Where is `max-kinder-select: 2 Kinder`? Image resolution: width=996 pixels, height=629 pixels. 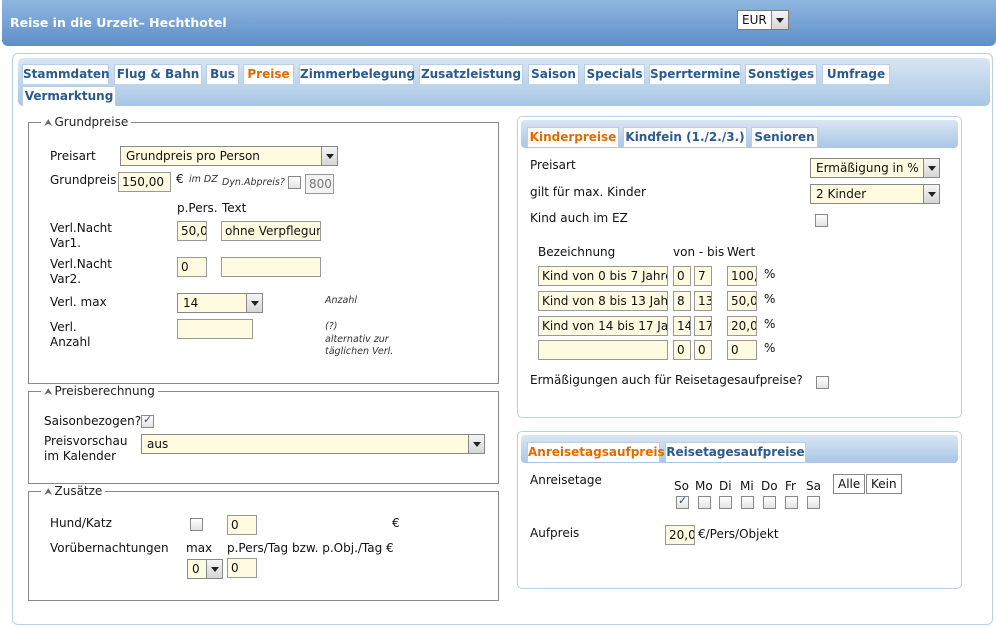
max-kinder-select: 2 Kinder is located at coordinates (875, 194).